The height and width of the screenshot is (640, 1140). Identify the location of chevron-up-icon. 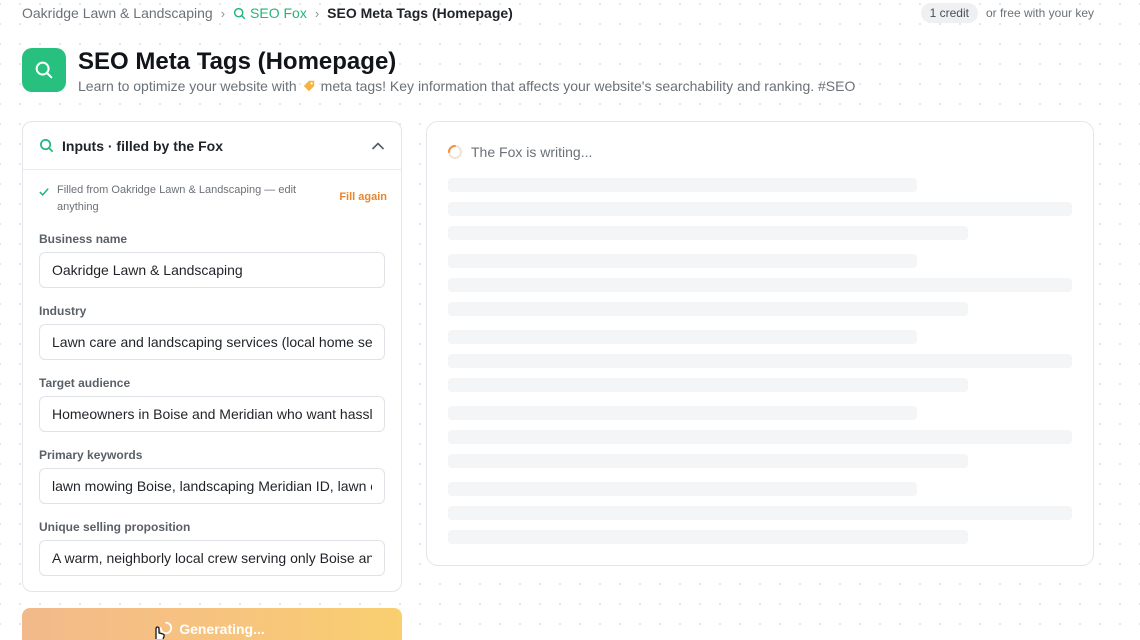
(378, 146).